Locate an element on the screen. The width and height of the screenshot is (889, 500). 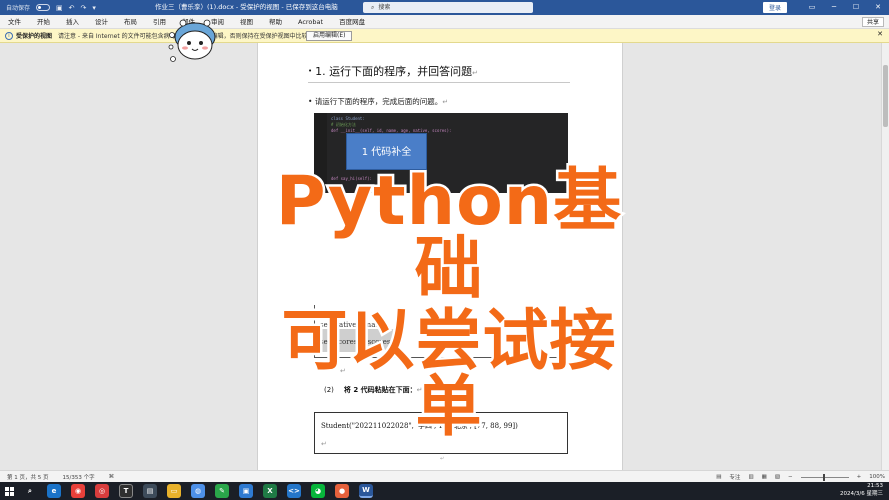
app-icon-blue: ▣ is located at coordinates (246, 491).